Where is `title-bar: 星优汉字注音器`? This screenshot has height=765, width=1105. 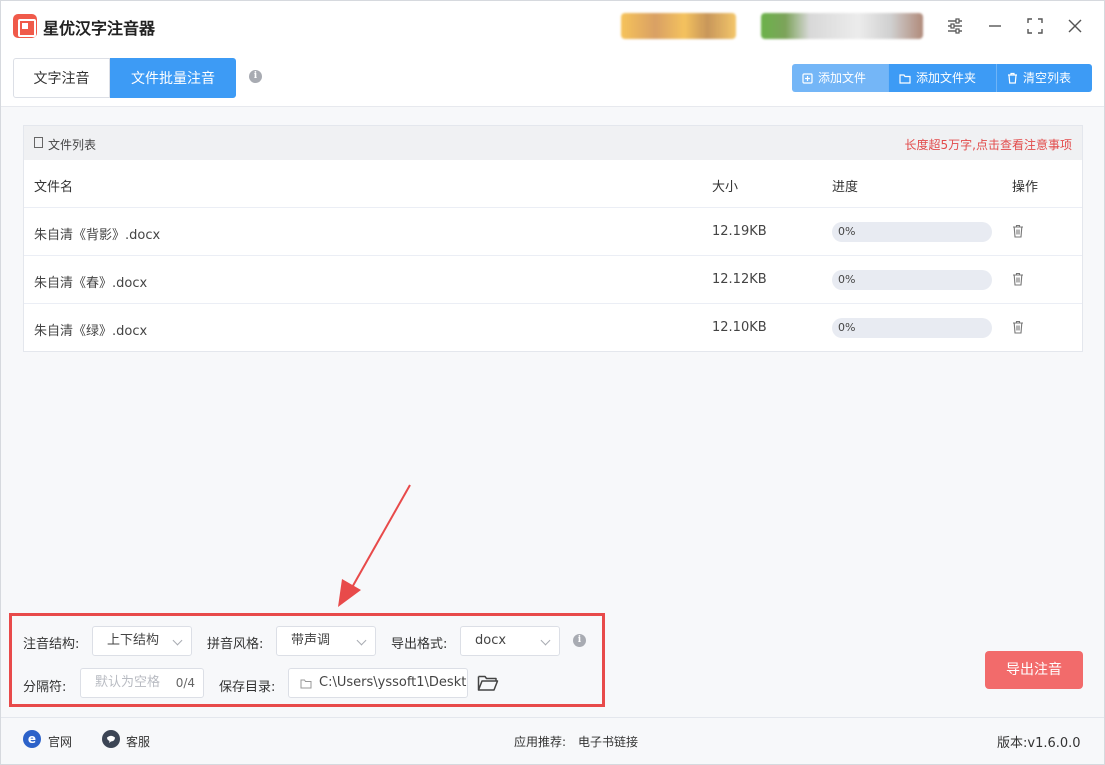
title-bar: 星优汉字注音器 is located at coordinates (552, 26).